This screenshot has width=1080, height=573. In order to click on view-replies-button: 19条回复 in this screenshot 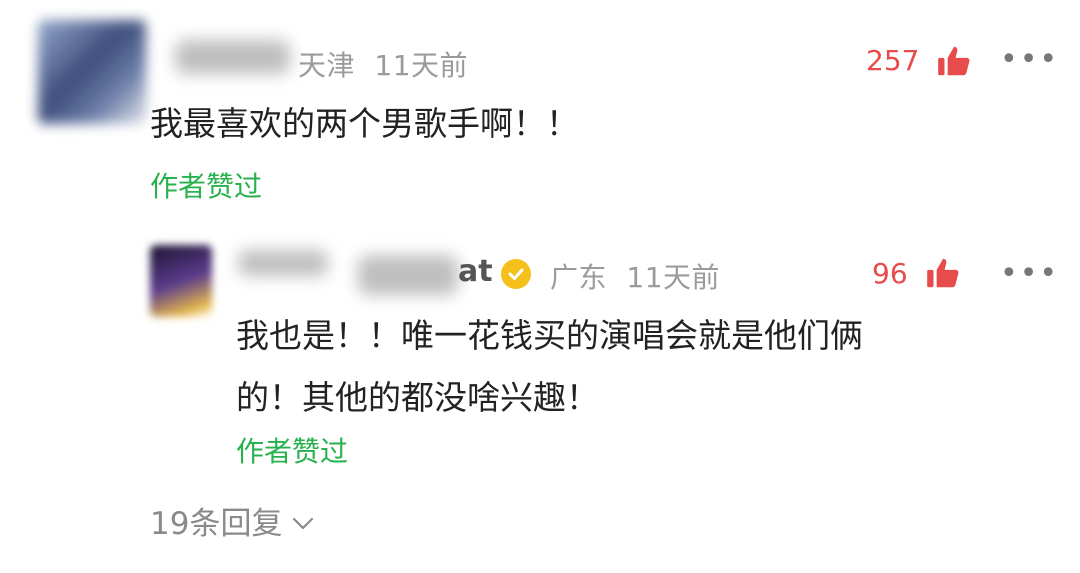, I will do `click(232, 520)`.